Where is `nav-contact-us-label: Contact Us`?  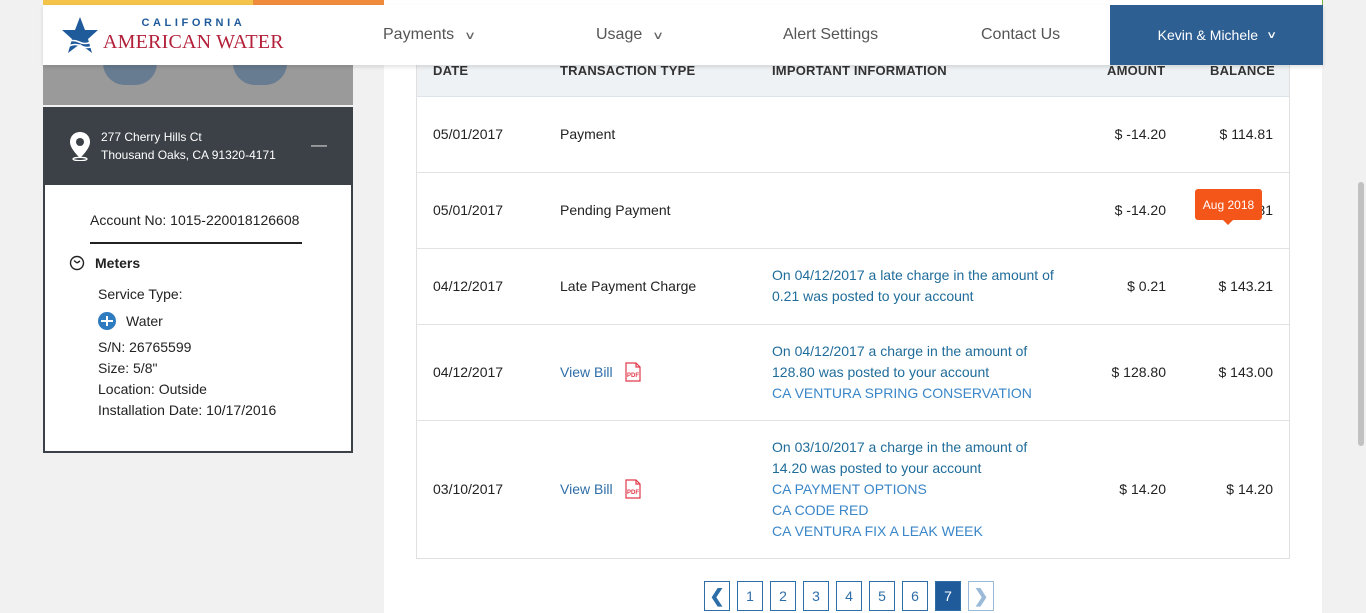
nav-contact-us-label: Contact Us is located at coordinates (1021, 34).